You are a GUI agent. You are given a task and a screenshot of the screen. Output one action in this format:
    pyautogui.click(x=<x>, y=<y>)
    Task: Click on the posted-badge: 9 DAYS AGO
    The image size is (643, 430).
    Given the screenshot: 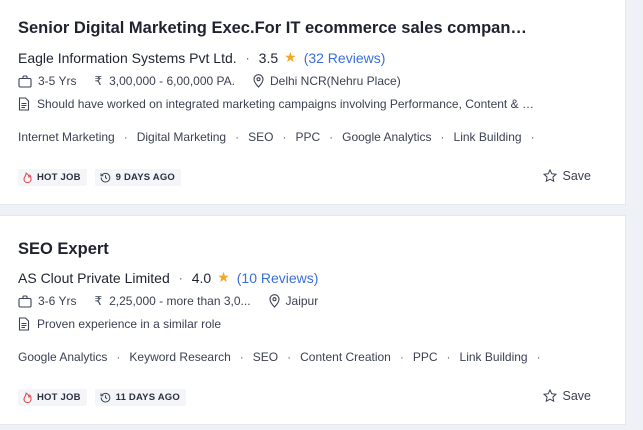 What is the action you would take?
    pyautogui.click(x=138, y=177)
    